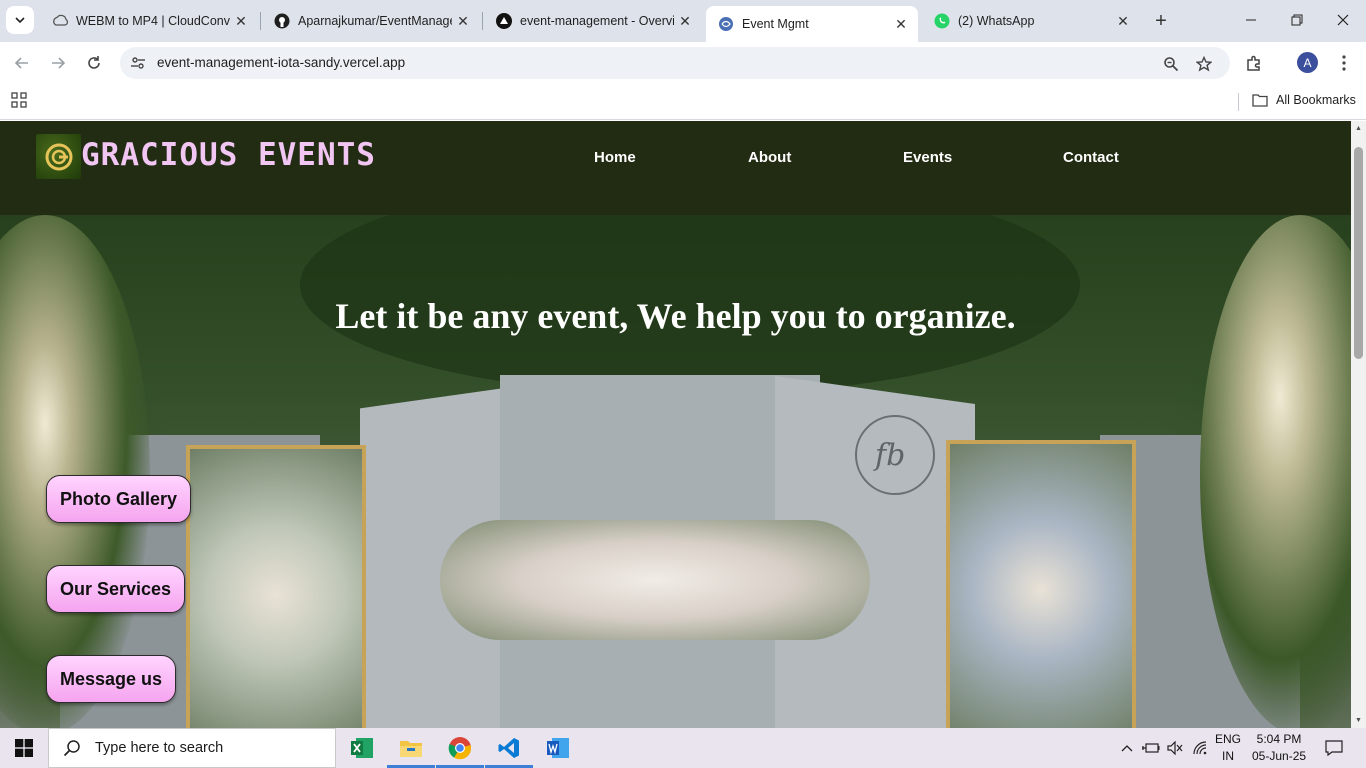 The image size is (1366, 768). Describe the element at coordinates (1228, 748) in the screenshot. I see `language-indicator: ENG IN` at that location.